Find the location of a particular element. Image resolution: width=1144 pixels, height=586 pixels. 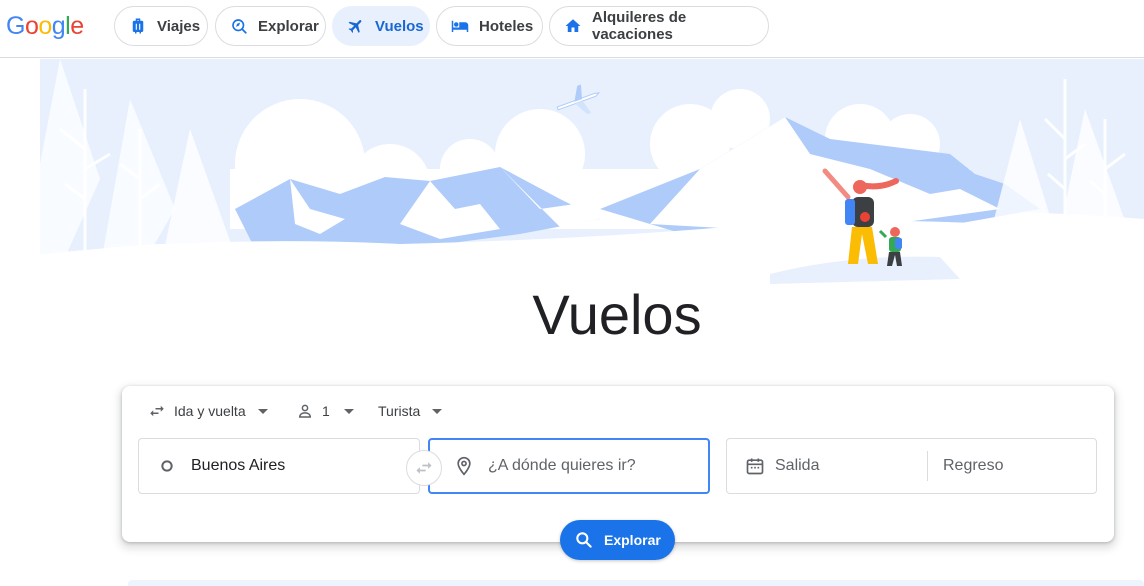

nav-chip-explorar: Explorar is located at coordinates (270, 26).